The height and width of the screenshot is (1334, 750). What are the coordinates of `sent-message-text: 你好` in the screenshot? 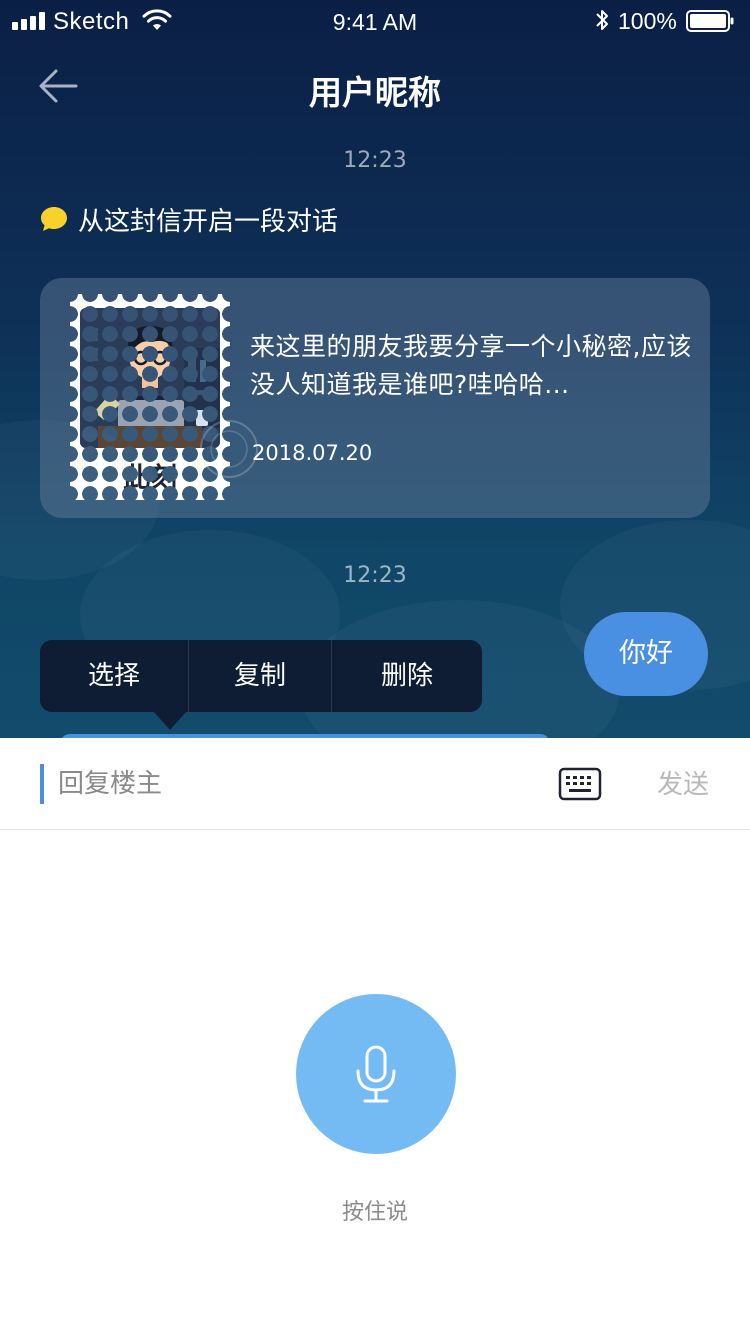 It's located at (646, 653).